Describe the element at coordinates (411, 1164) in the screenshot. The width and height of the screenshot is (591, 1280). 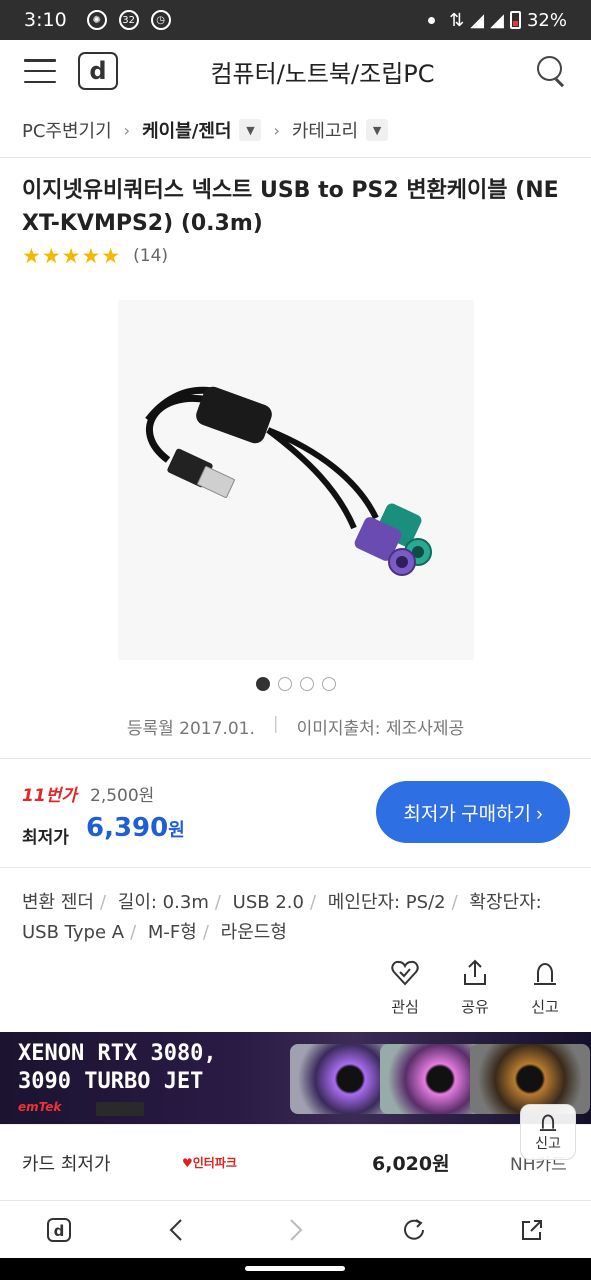
I see `card-lowest-price: 6,020원` at that location.